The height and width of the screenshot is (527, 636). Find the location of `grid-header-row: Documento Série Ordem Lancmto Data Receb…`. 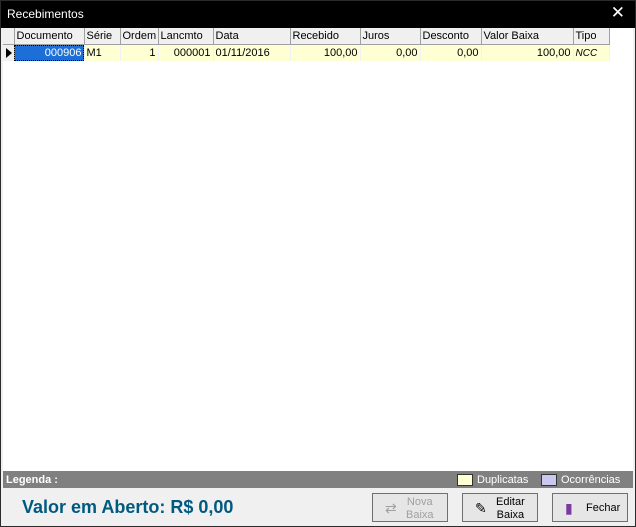

grid-header-row: Documento Série Ordem Lancmto Data Receb… is located at coordinates (306, 36).